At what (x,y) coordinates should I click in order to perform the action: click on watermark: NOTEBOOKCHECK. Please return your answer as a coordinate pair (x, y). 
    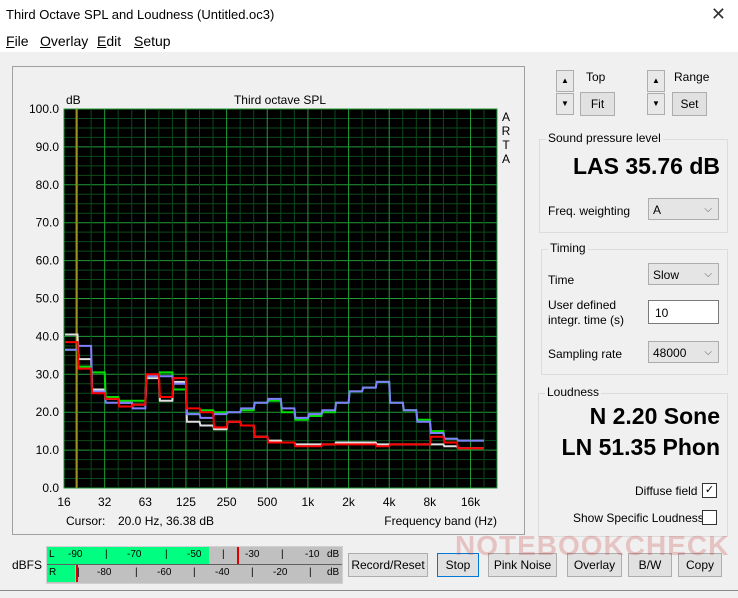
    Looking at the image, I should click on (592, 545).